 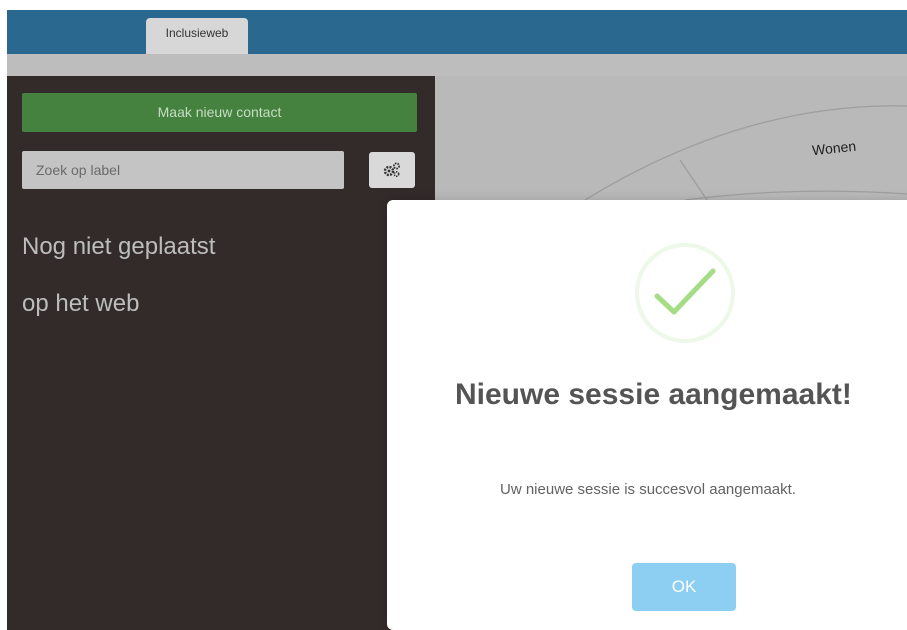 What do you see at coordinates (183, 170) in the screenshot?
I see `search-label-input` at bounding box center [183, 170].